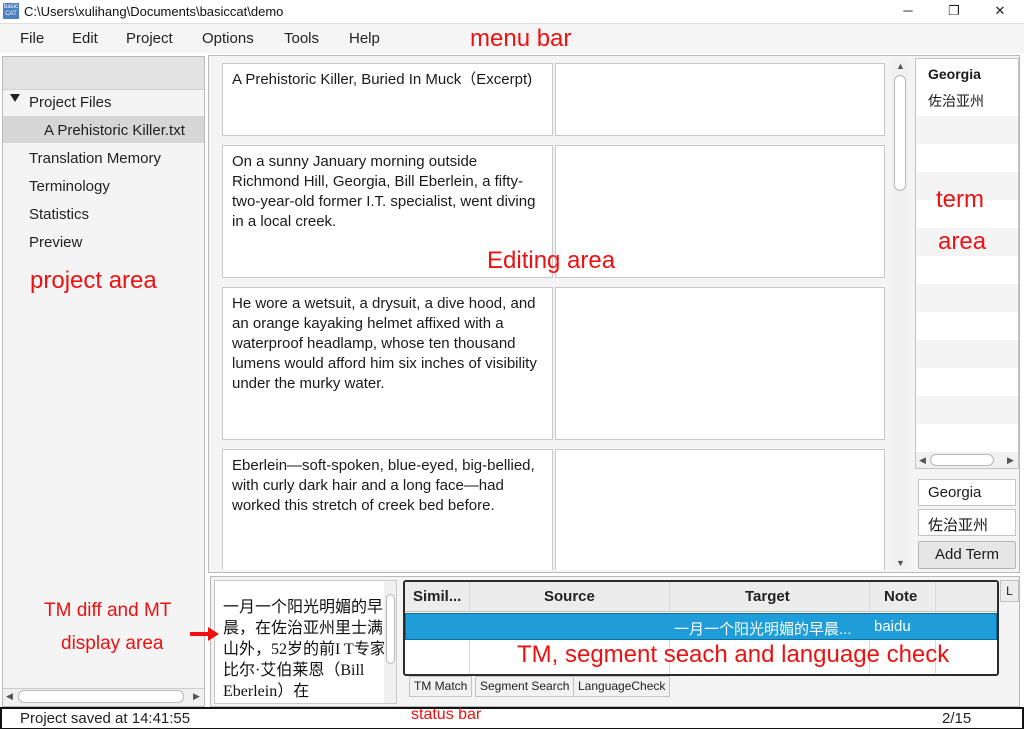 This screenshot has height=729, width=1024. Describe the element at coordinates (892, 626) in the screenshot. I see `row-note: baidu` at that location.